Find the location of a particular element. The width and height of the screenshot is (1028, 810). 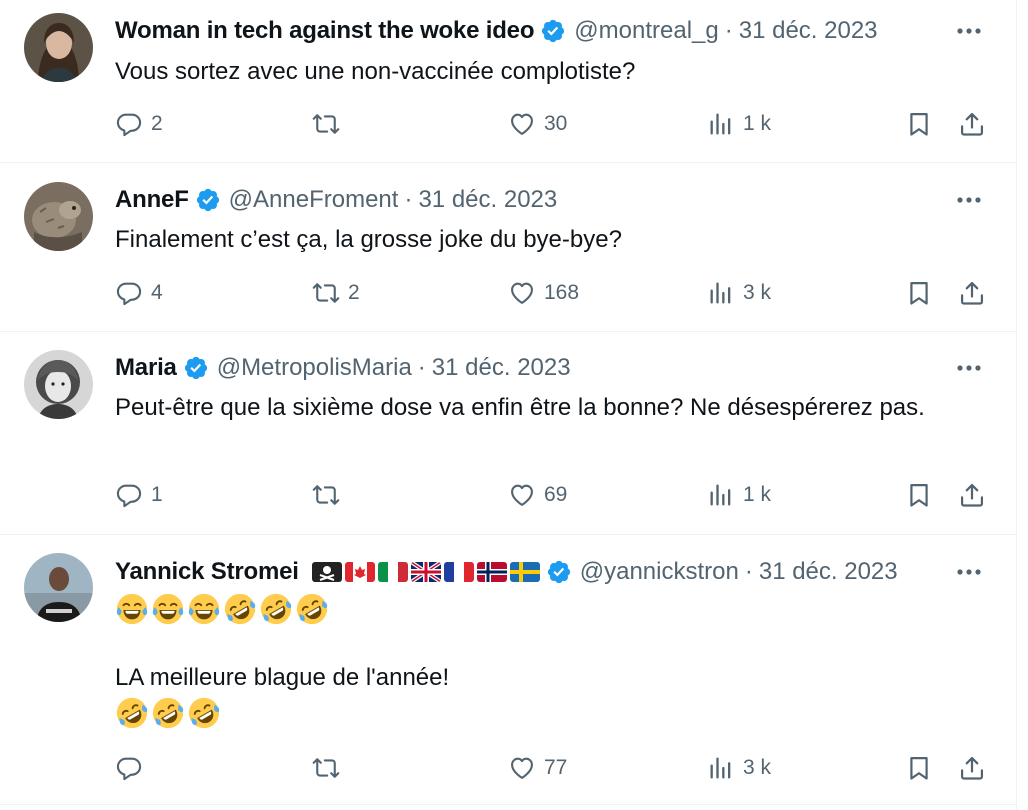

tweet-actions: 4 2 168 3 k is located at coordinates (555, 293).